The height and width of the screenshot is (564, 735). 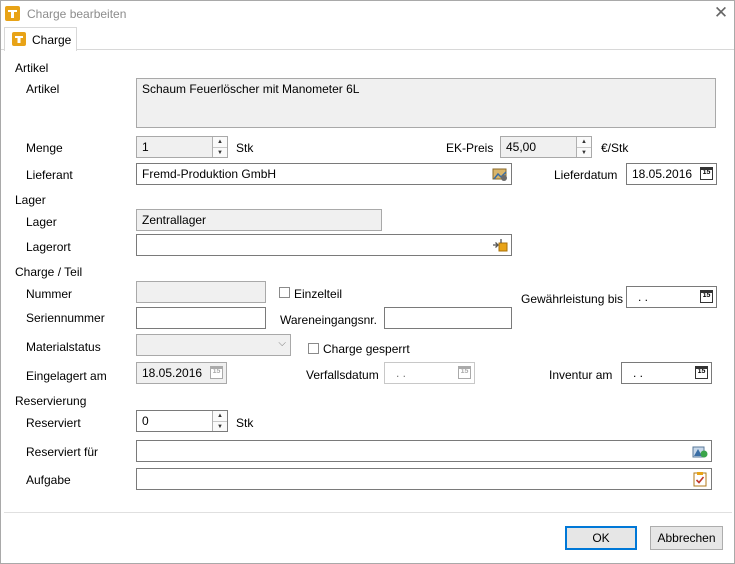 I want to click on charge-icon, so click(x=19, y=39).